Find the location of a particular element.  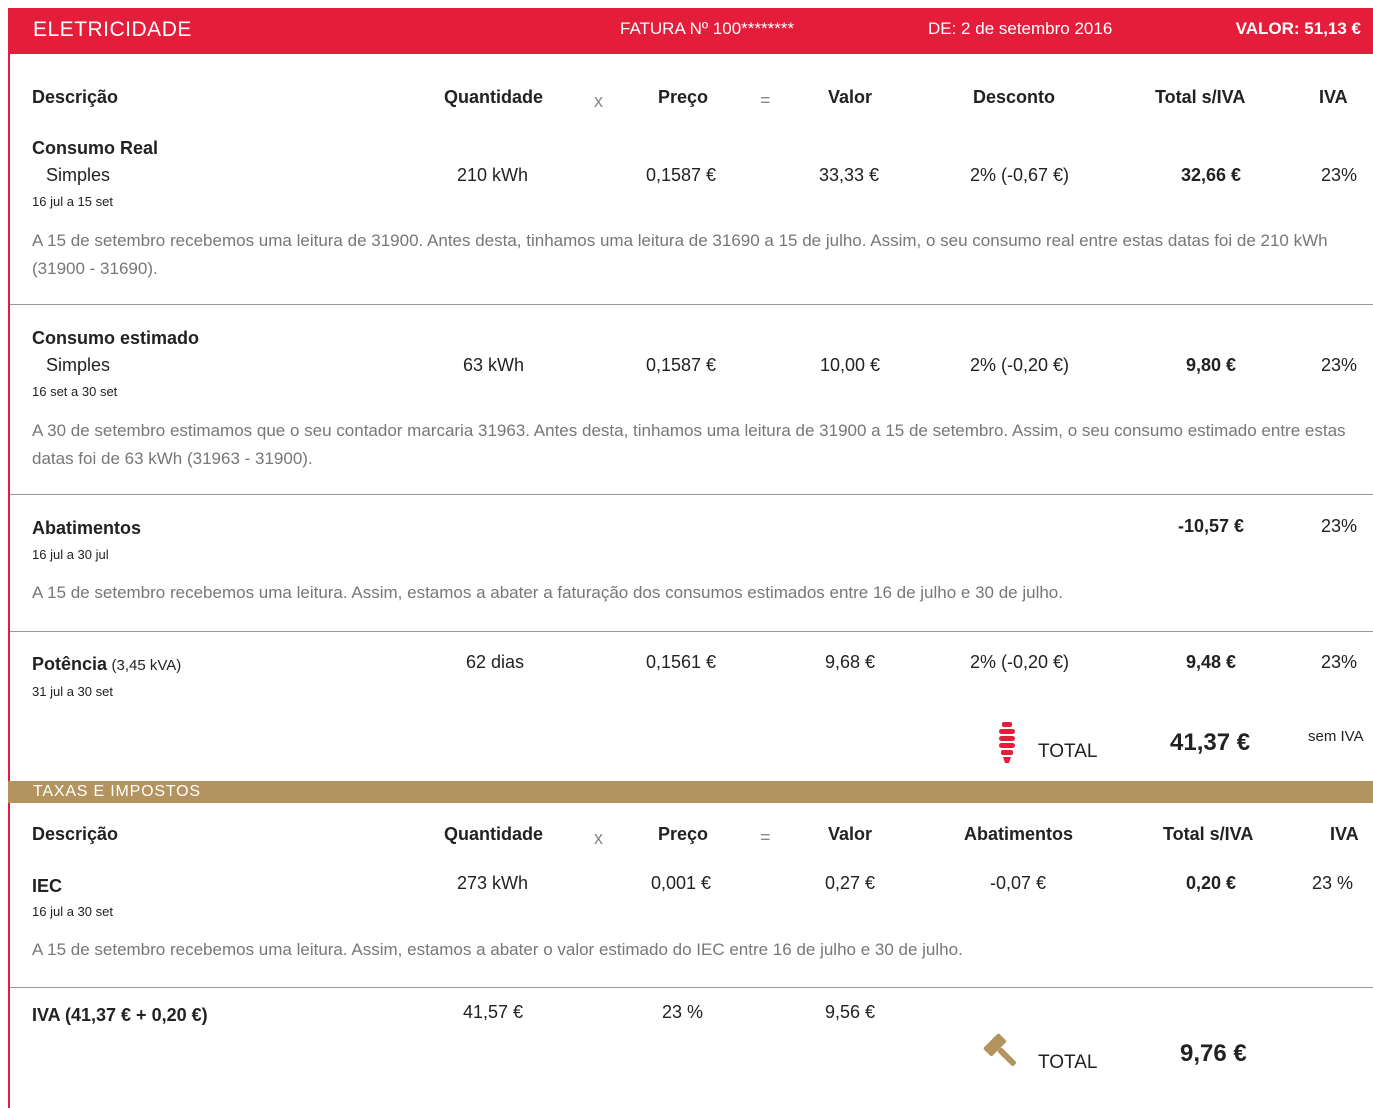

row-period: 16 jul a 30 jul is located at coordinates (70, 554).